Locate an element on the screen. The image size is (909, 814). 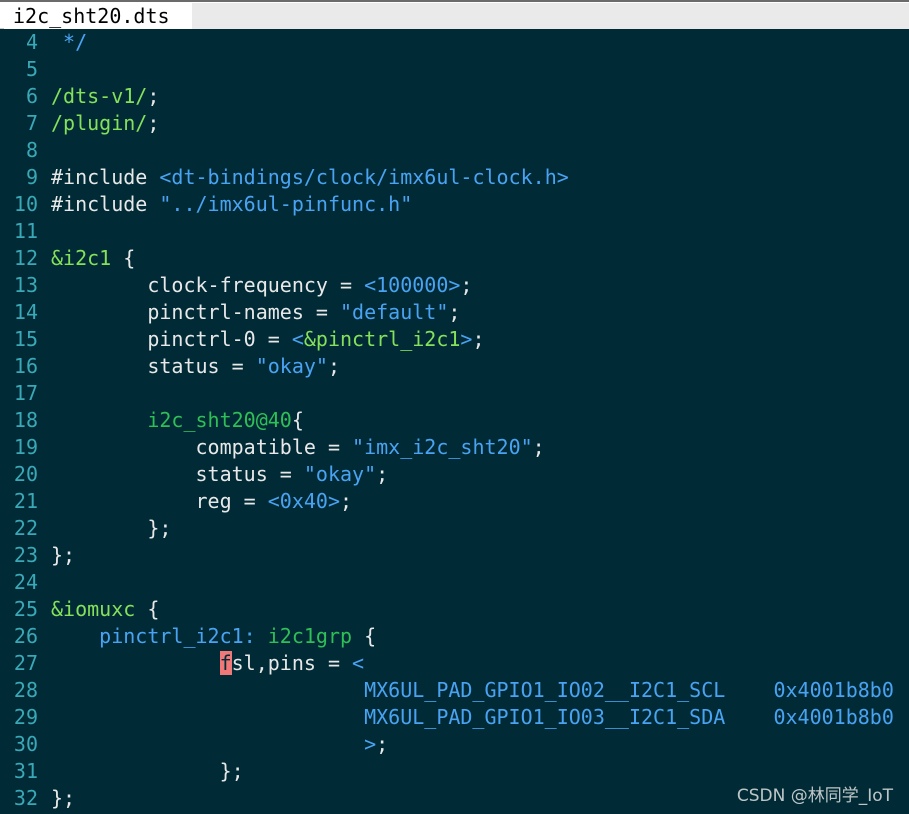
code-line: 5 is located at coordinates (454, 69).